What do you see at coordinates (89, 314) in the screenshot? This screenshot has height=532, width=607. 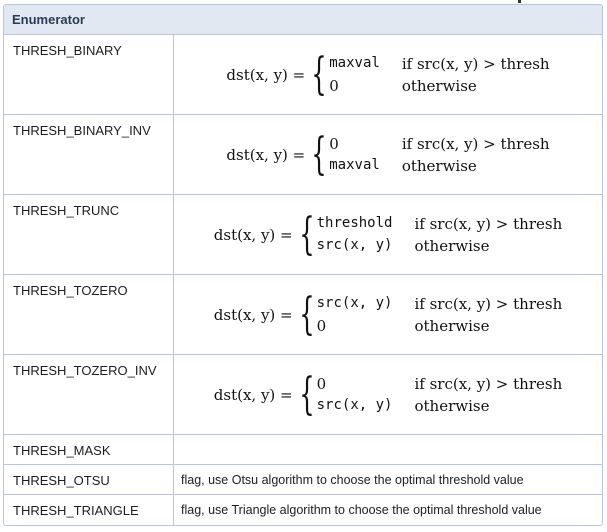 I see `enum-name: THRESH_TOZERO` at bounding box center [89, 314].